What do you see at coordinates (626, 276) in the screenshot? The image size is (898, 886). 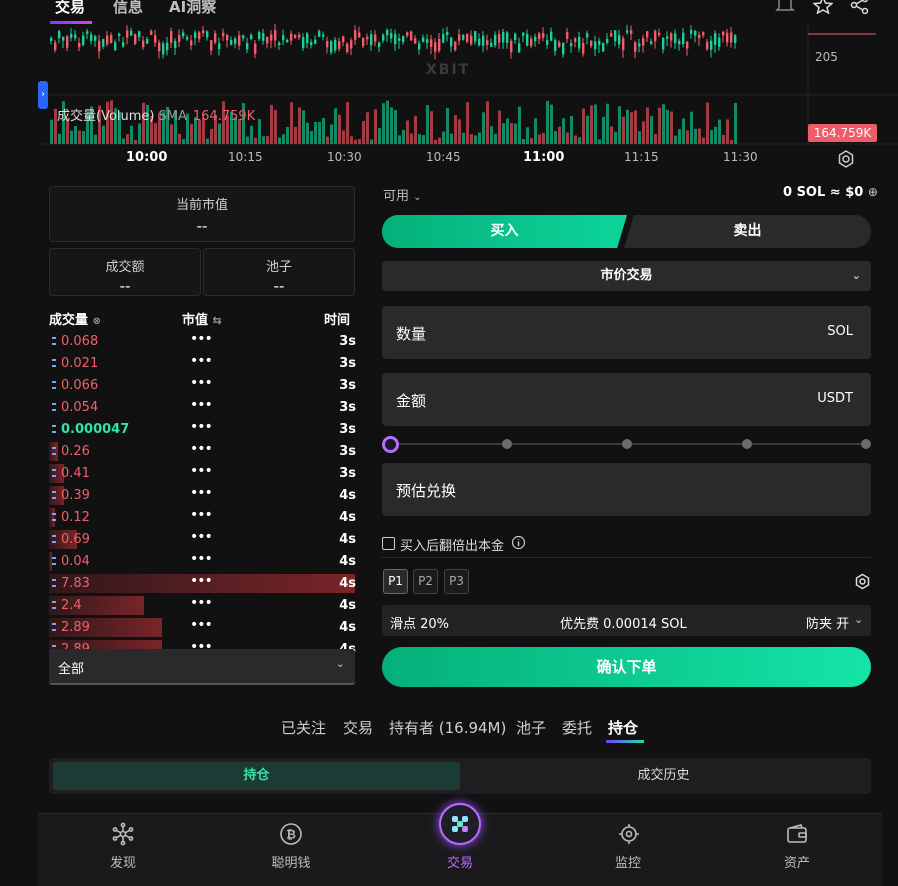 I see `order-type-select: 市价交易 ⌄` at bounding box center [626, 276].